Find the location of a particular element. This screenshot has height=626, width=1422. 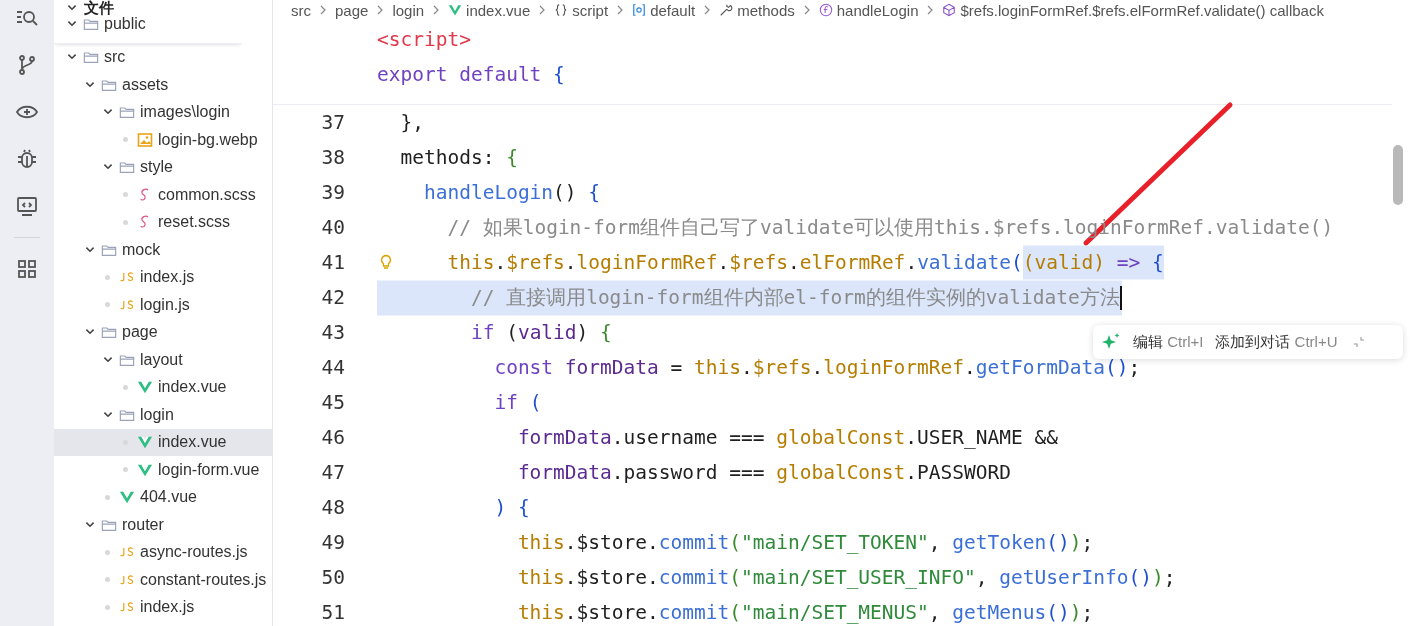

tree-item: page is located at coordinates (163, 332).